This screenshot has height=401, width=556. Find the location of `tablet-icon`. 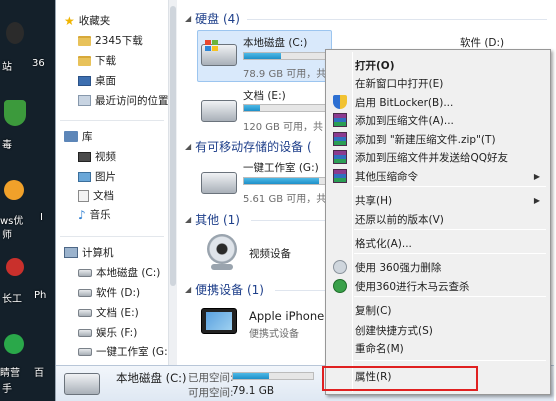

tablet-icon is located at coordinates (219, 321).